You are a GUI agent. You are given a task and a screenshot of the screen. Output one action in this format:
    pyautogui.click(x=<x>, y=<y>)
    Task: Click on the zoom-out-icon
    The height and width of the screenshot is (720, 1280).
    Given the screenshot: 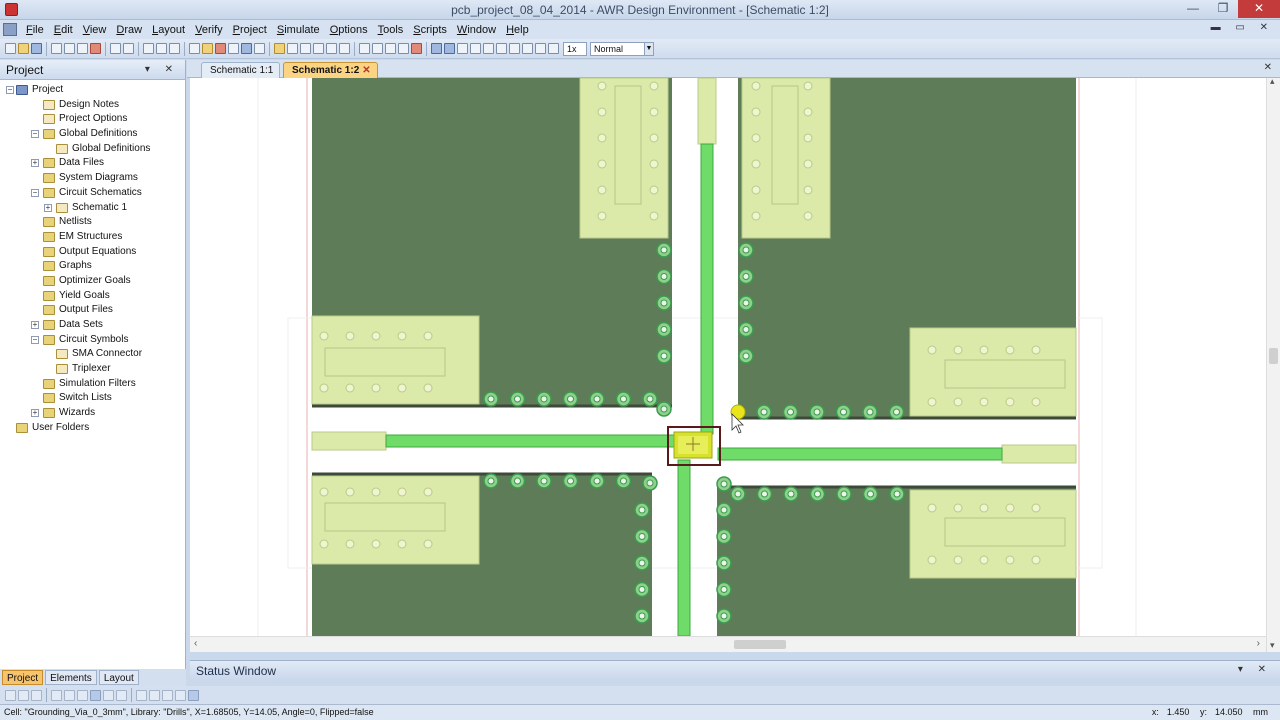 What is the action you would take?
    pyautogui.click(x=161, y=48)
    